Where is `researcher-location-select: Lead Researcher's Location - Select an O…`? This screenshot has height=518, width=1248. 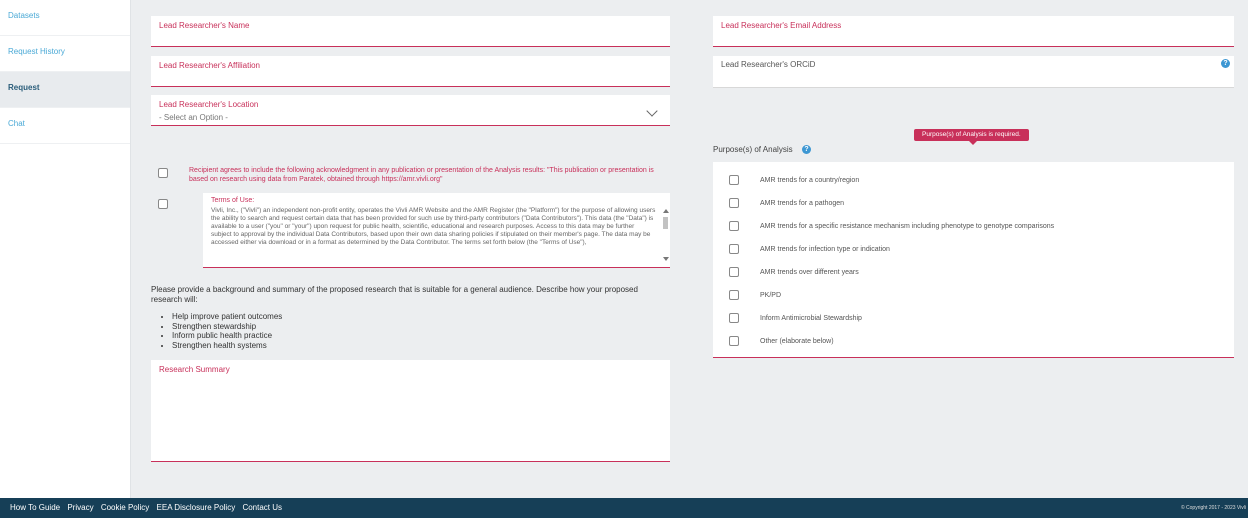
researcher-location-select: Lead Researcher's Location - Select an O… is located at coordinates (410, 110).